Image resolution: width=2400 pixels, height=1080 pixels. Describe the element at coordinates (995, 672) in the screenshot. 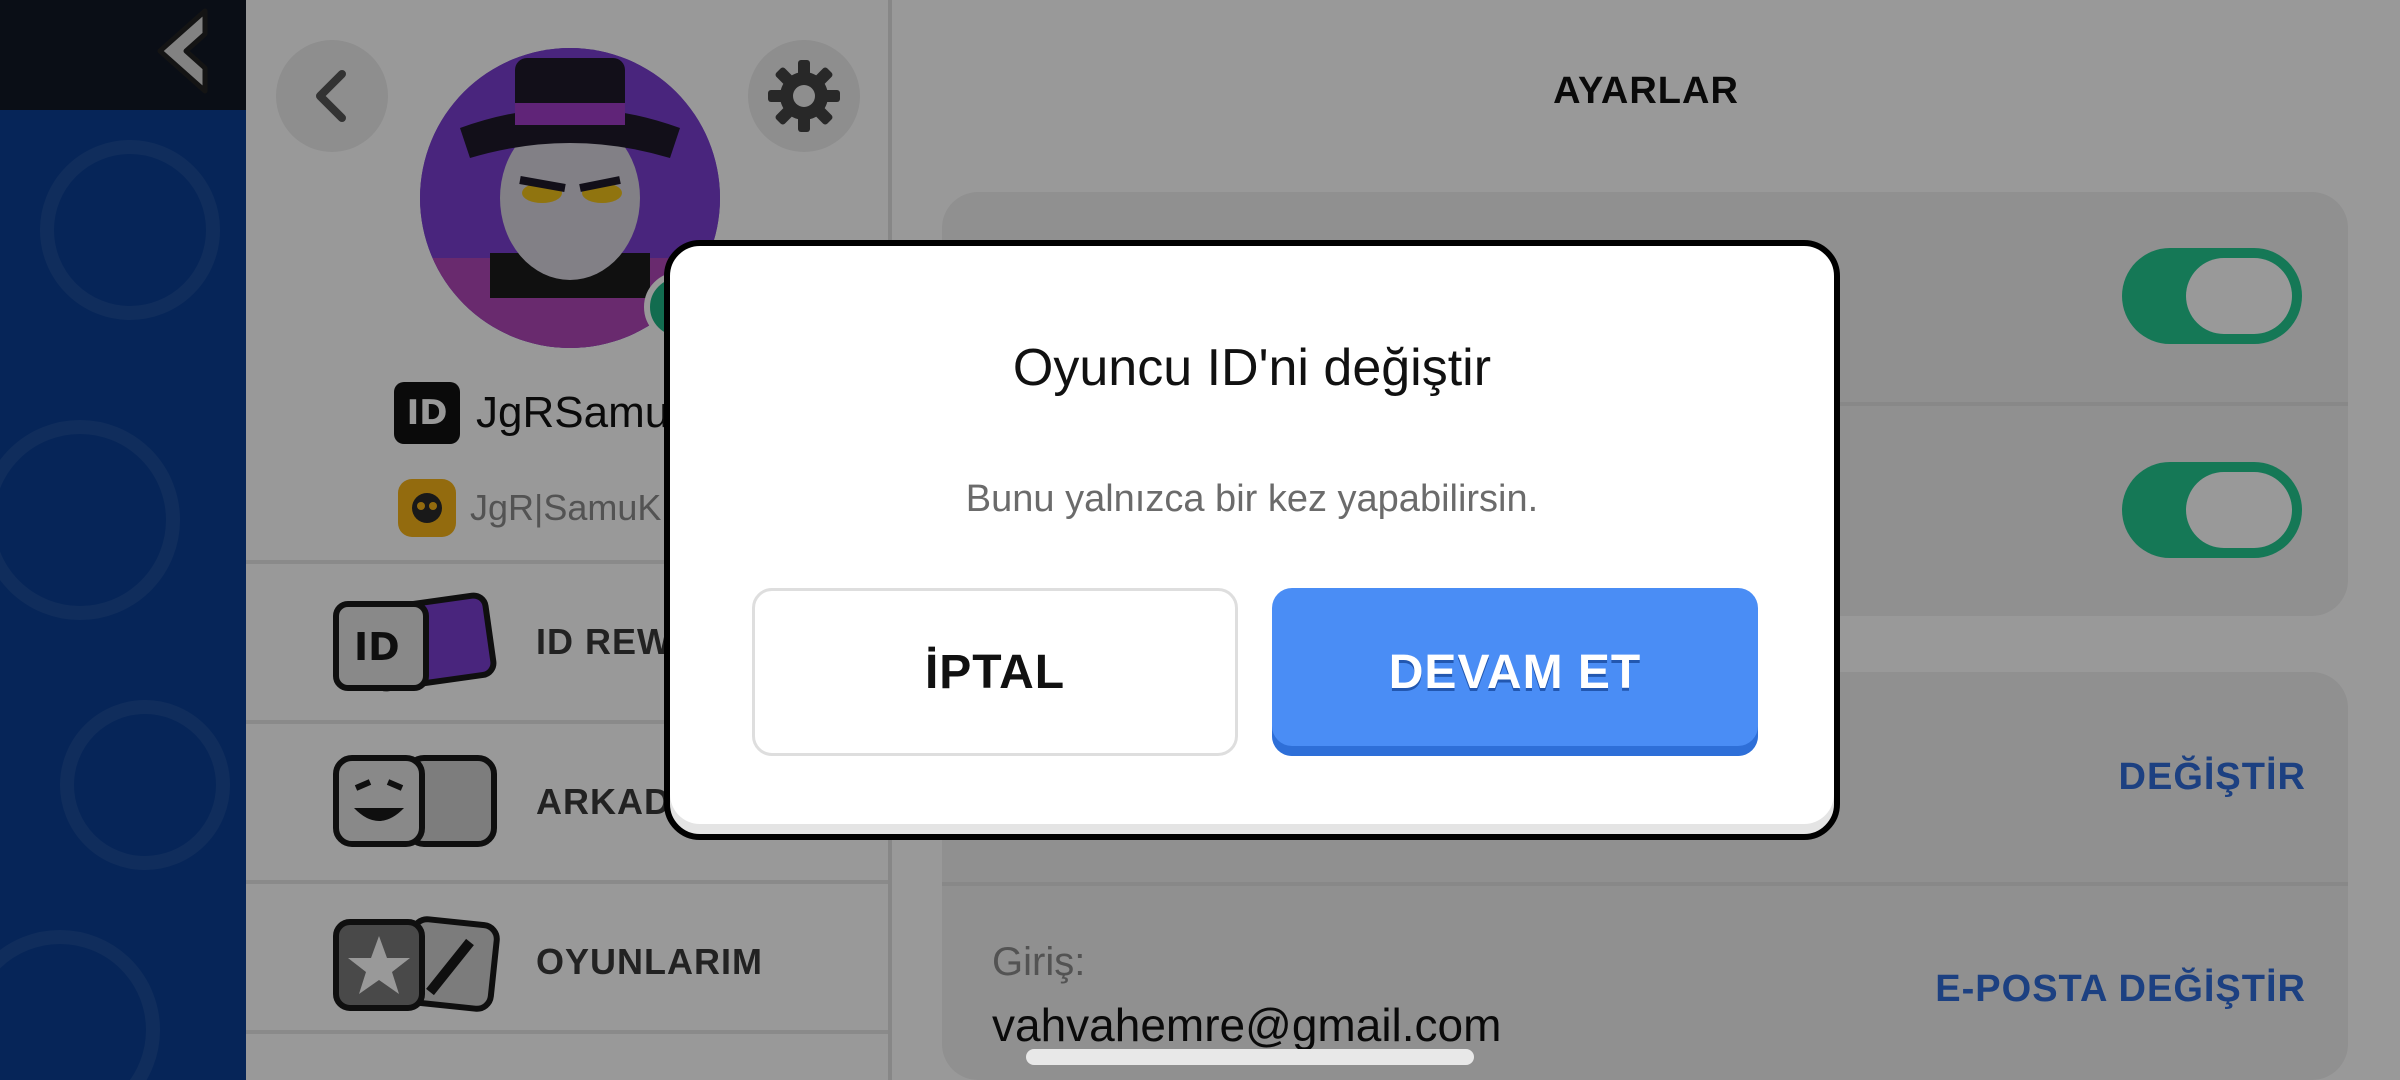

I see `cancel-button: İPTAL` at that location.